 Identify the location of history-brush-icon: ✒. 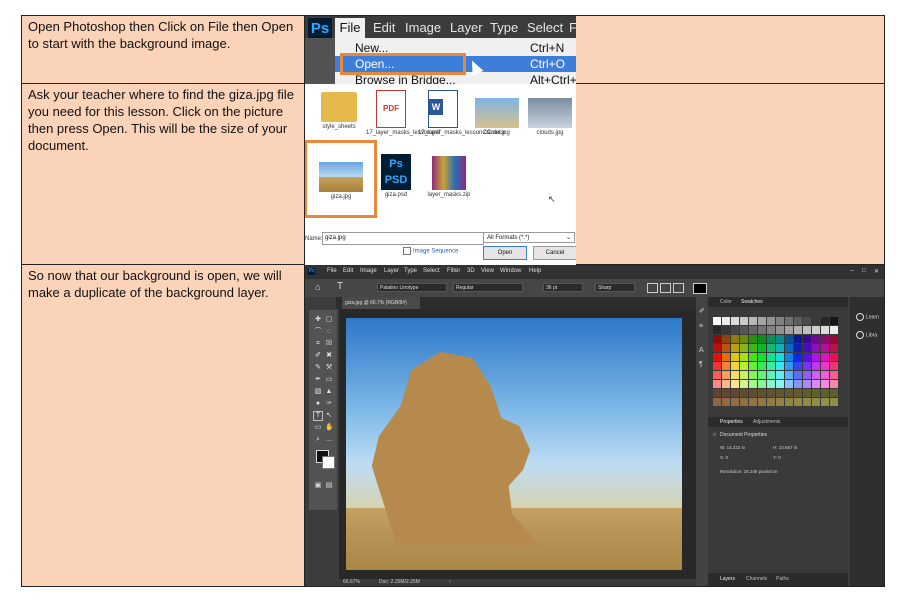
(318, 380).